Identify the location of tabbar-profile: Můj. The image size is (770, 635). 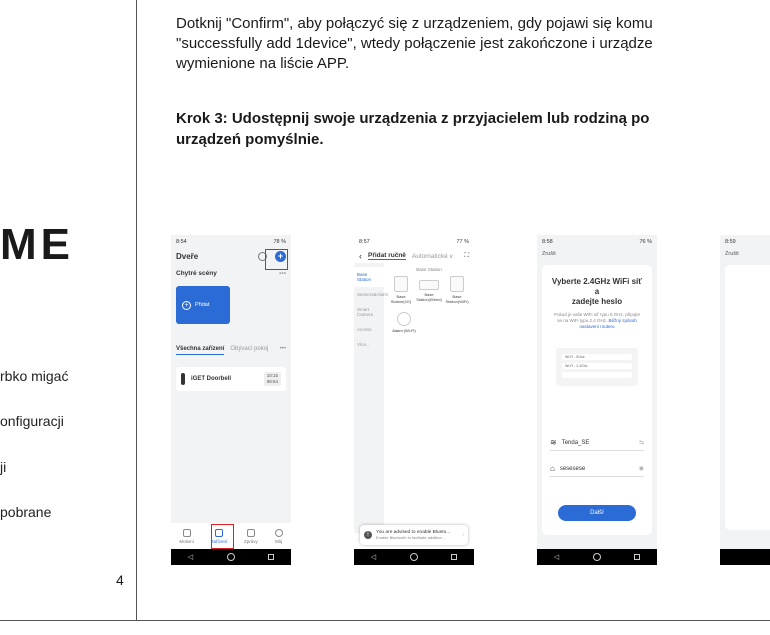
(278, 536).